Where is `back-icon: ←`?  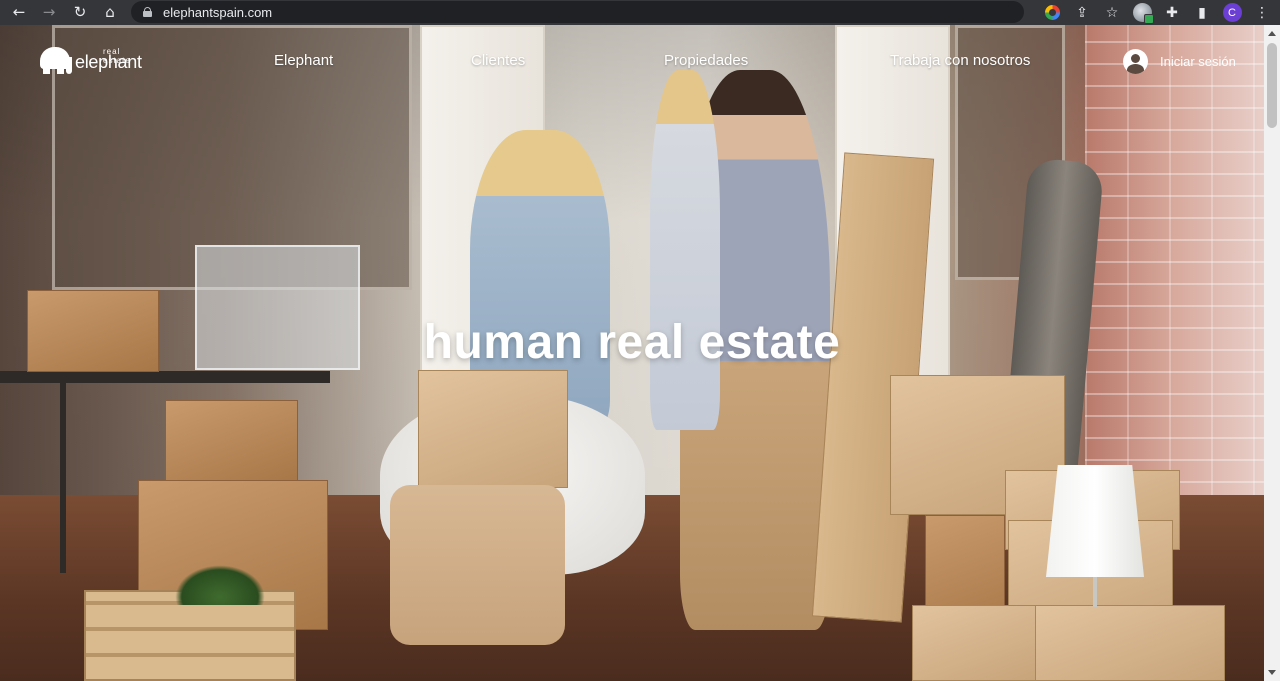 back-icon: ← is located at coordinates (19, 12).